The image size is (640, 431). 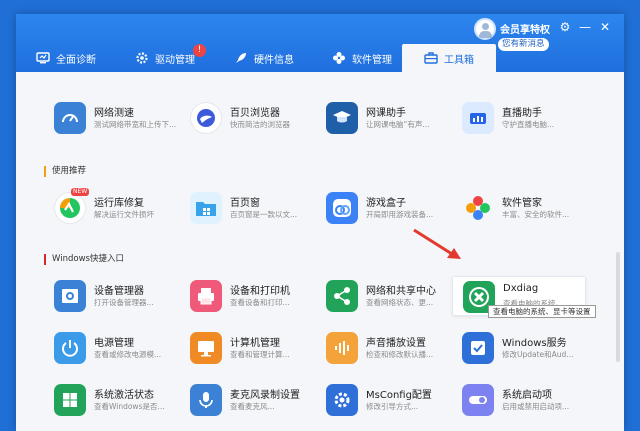 What do you see at coordinates (260, 291) in the screenshot?
I see `tool-title: 设备和打印机` at bounding box center [260, 291].